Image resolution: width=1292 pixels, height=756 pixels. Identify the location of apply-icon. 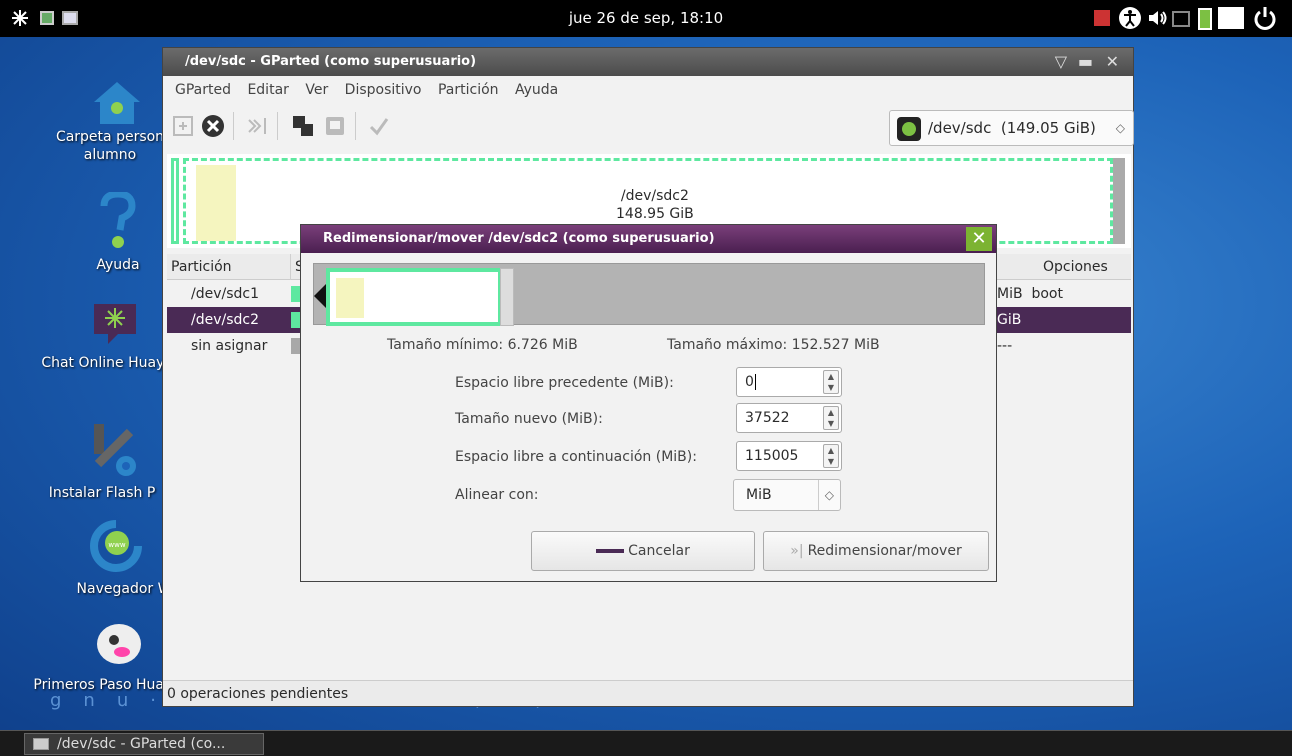
(379, 126).